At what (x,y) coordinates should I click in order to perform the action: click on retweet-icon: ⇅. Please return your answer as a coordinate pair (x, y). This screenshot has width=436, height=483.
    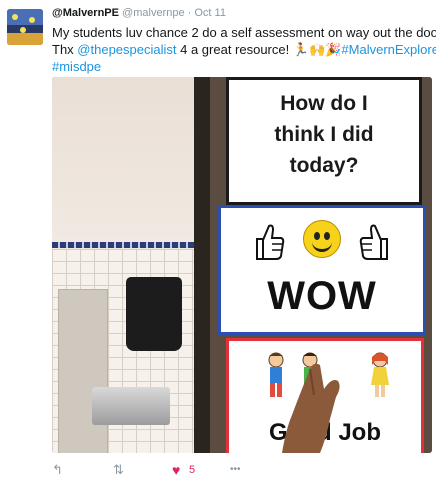
    Looking at the image, I should click on (118, 470).